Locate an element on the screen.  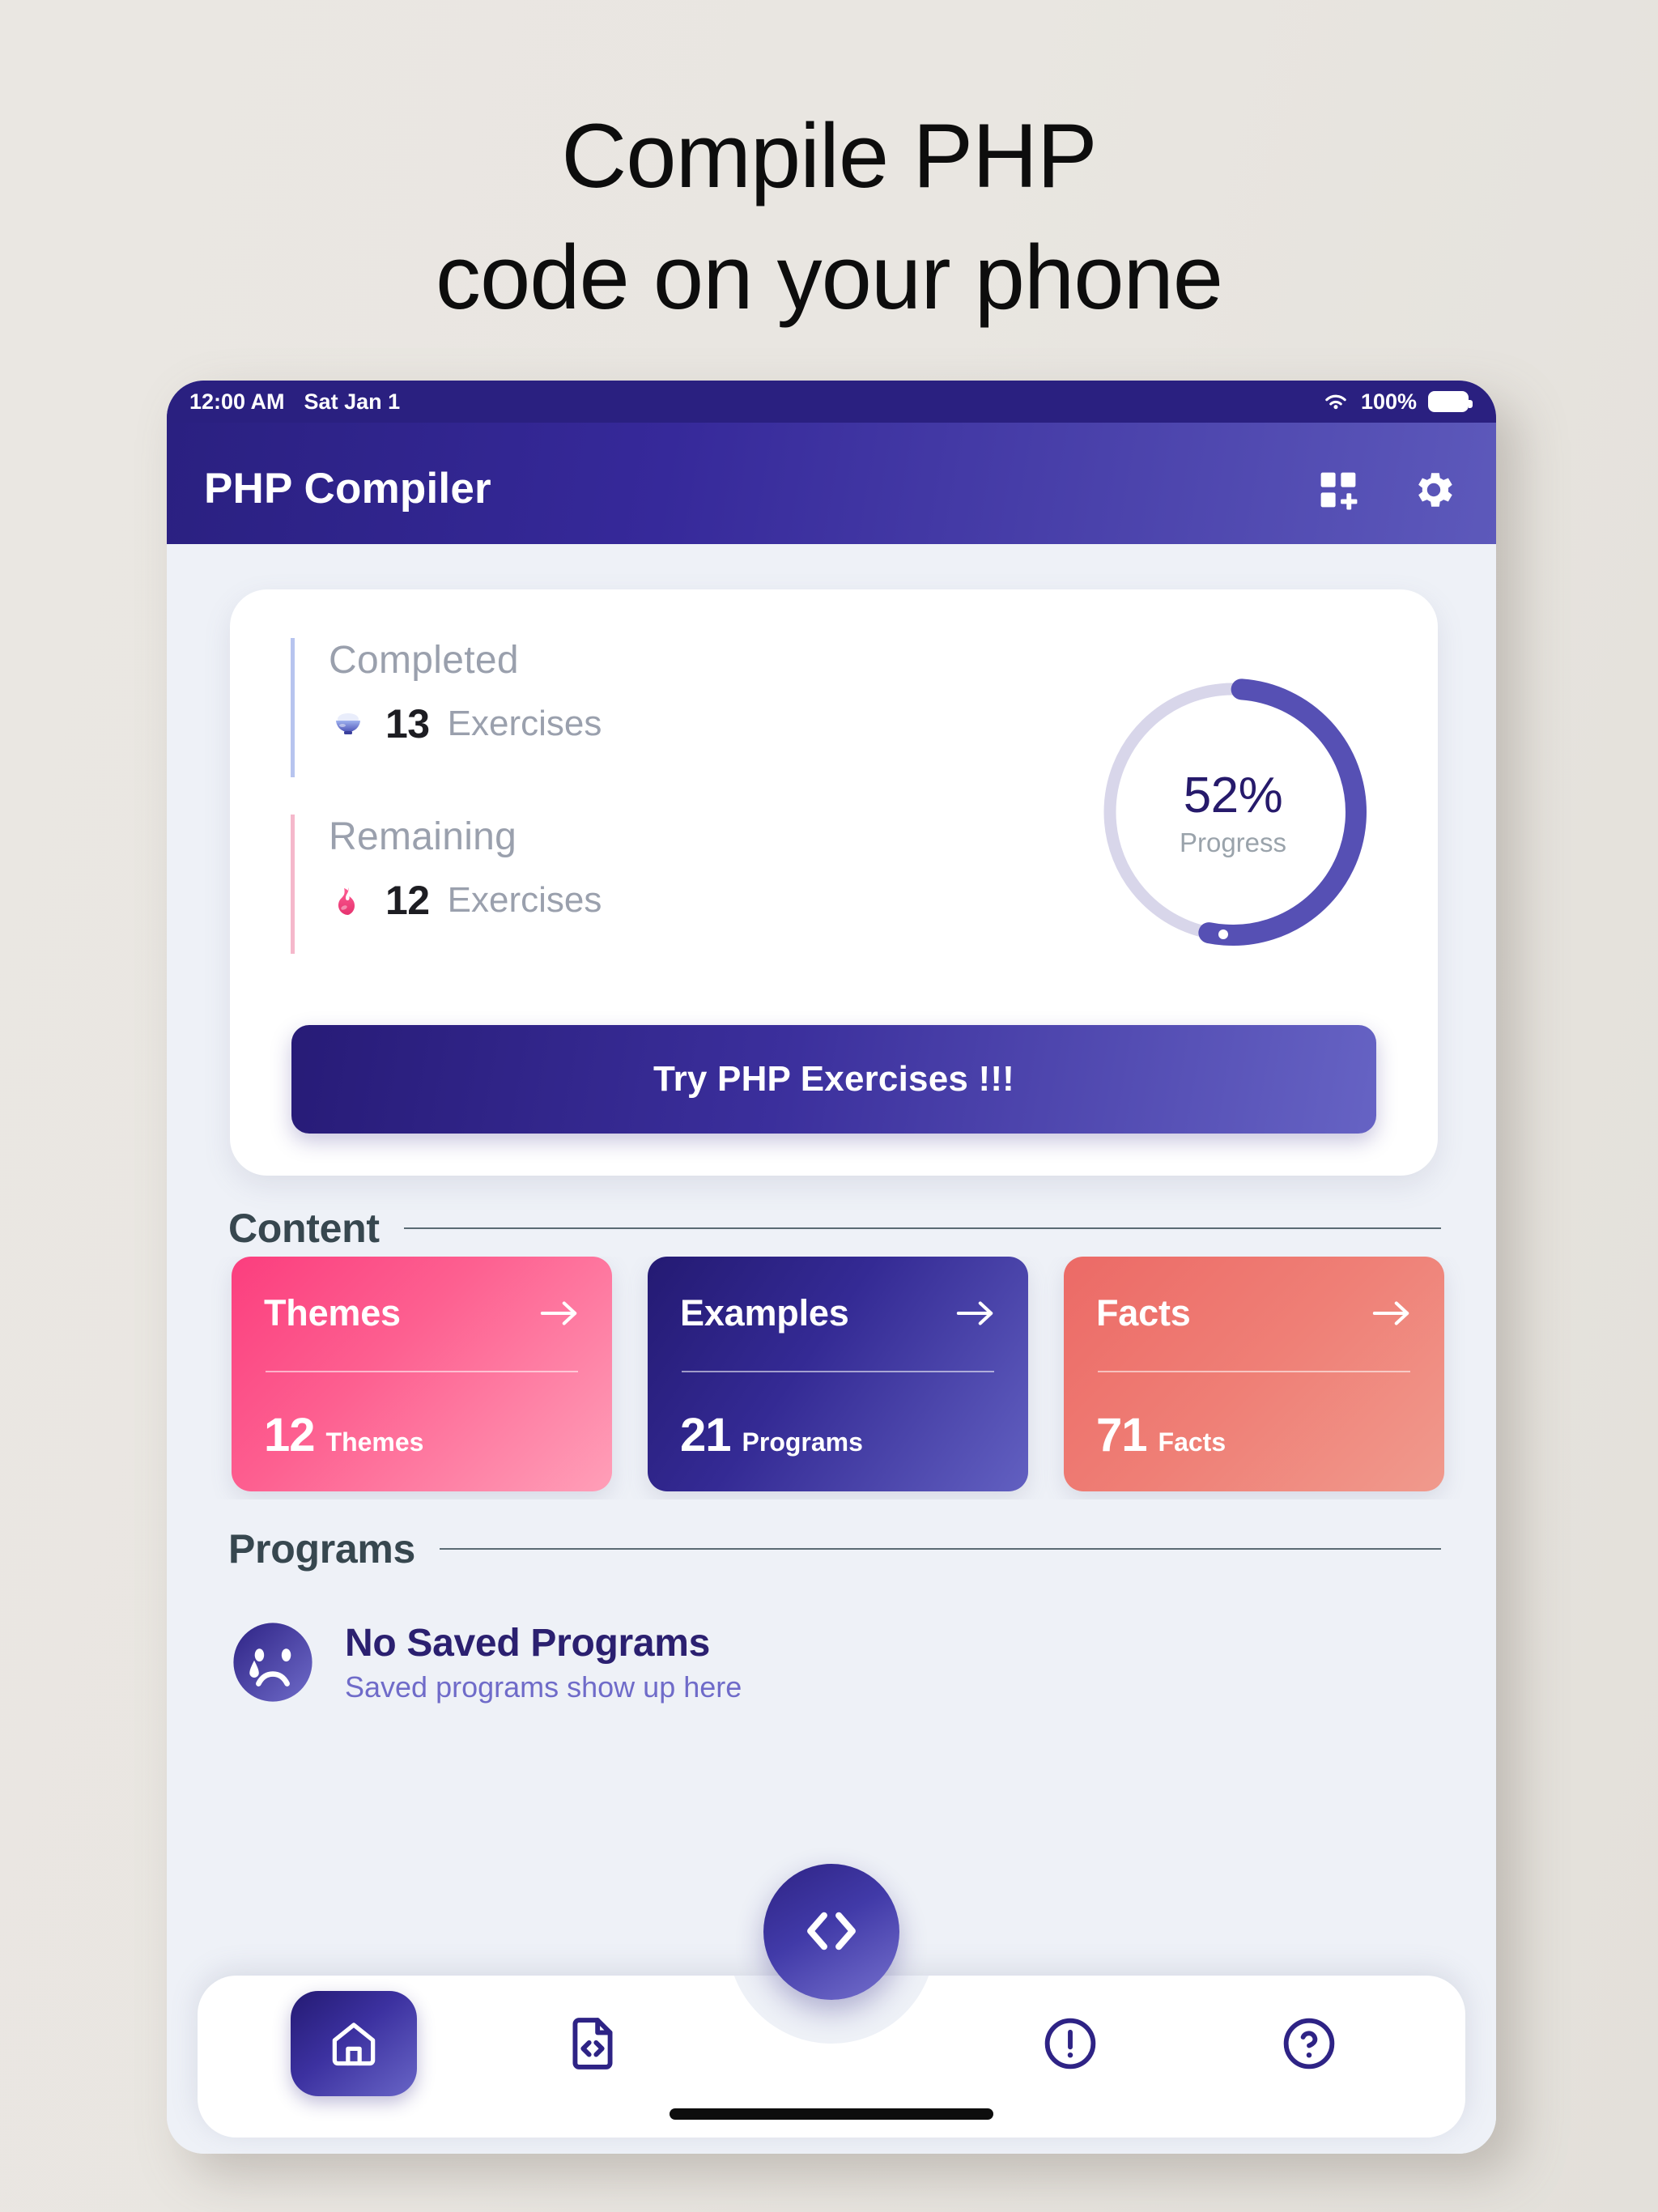
gear-icon is located at coordinates (1433, 489).